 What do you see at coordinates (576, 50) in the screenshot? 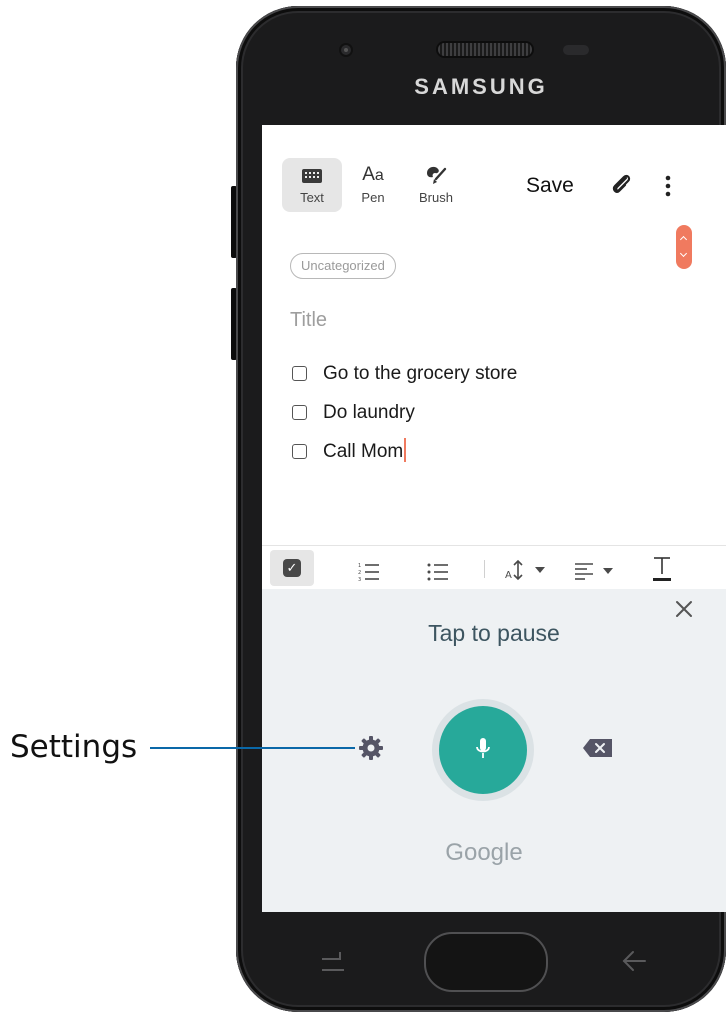
I see `proximity-sensor` at bounding box center [576, 50].